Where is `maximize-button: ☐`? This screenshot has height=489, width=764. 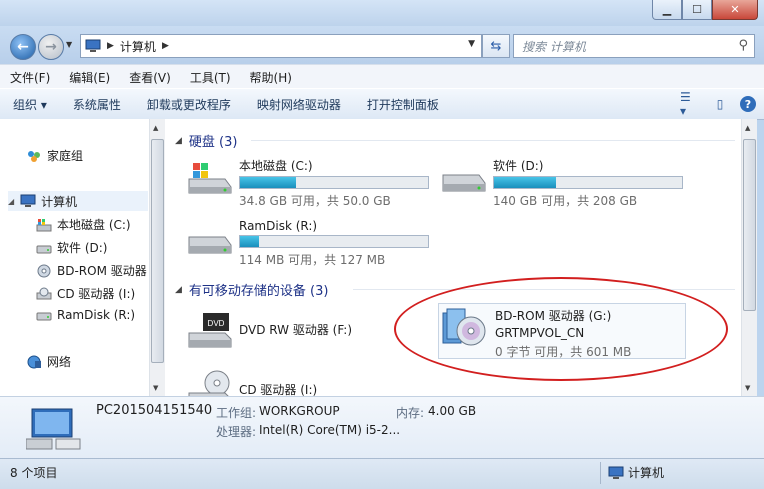 maximize-button: ☐ is located at coordinates (697, 10).